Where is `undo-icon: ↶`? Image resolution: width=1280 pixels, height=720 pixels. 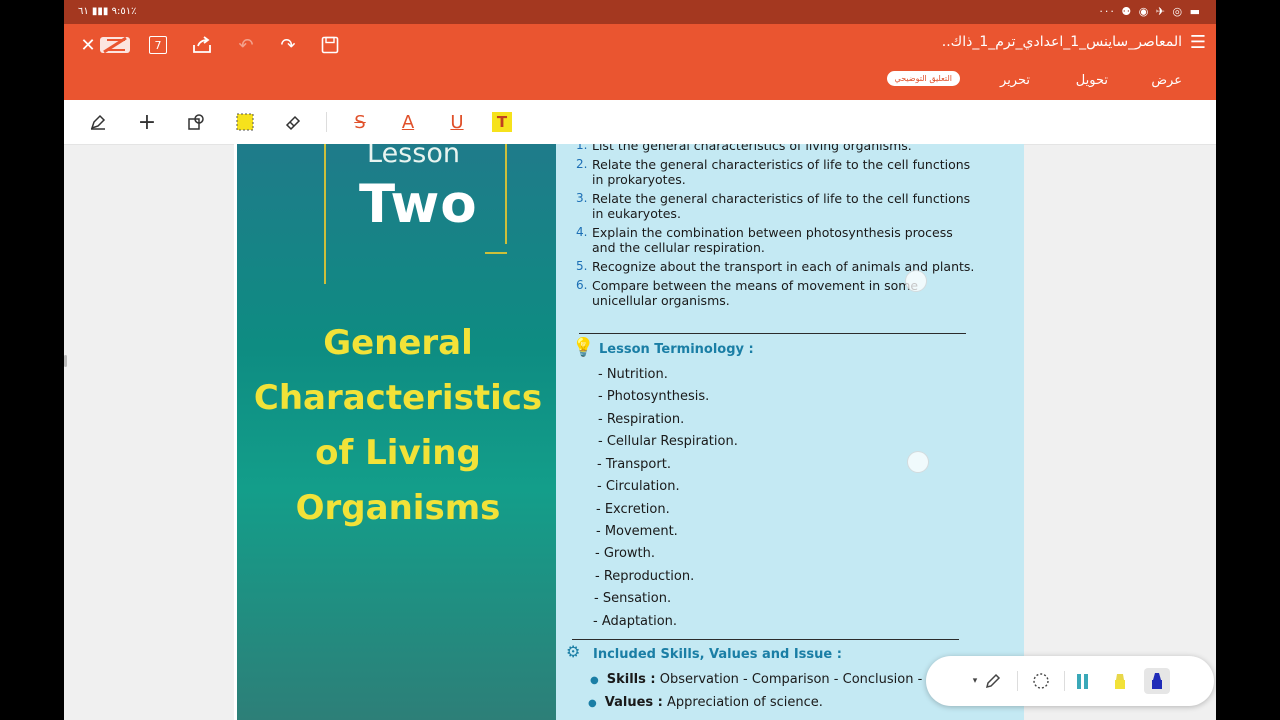 undo-icon: ↶ is located at coordinates (246, 45).